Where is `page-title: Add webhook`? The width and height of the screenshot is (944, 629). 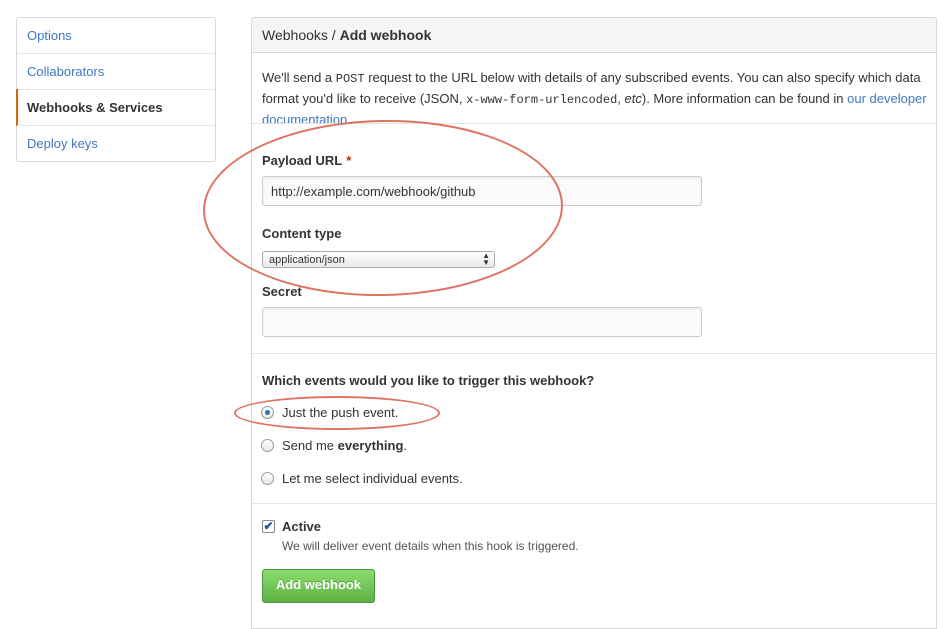
page-title: Add webhook is located at coordinates (385, 35).